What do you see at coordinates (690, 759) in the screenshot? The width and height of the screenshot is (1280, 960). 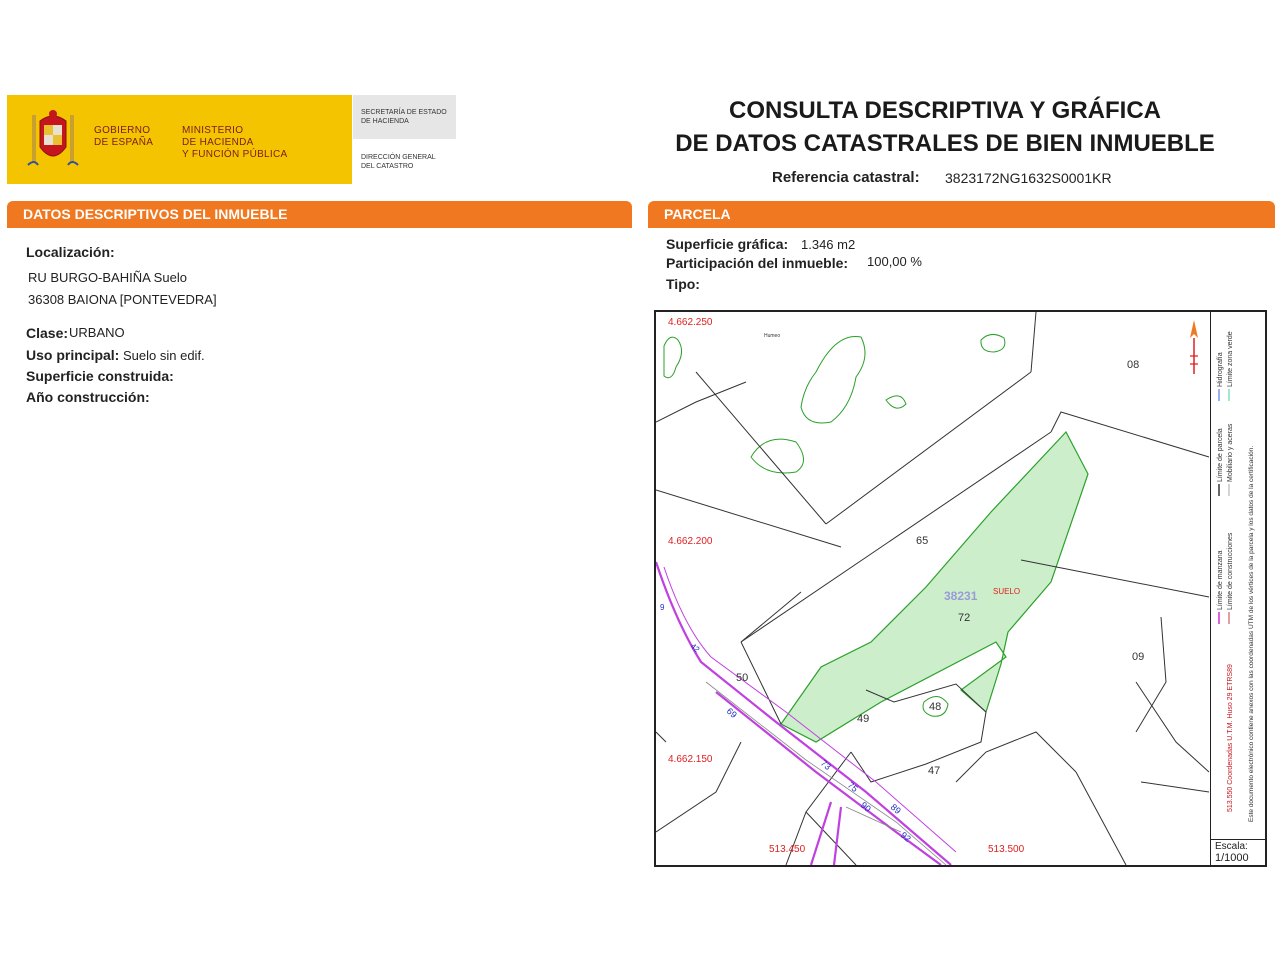 I see `coord-y3: 4.662.150` at bounding box center [690, 759].